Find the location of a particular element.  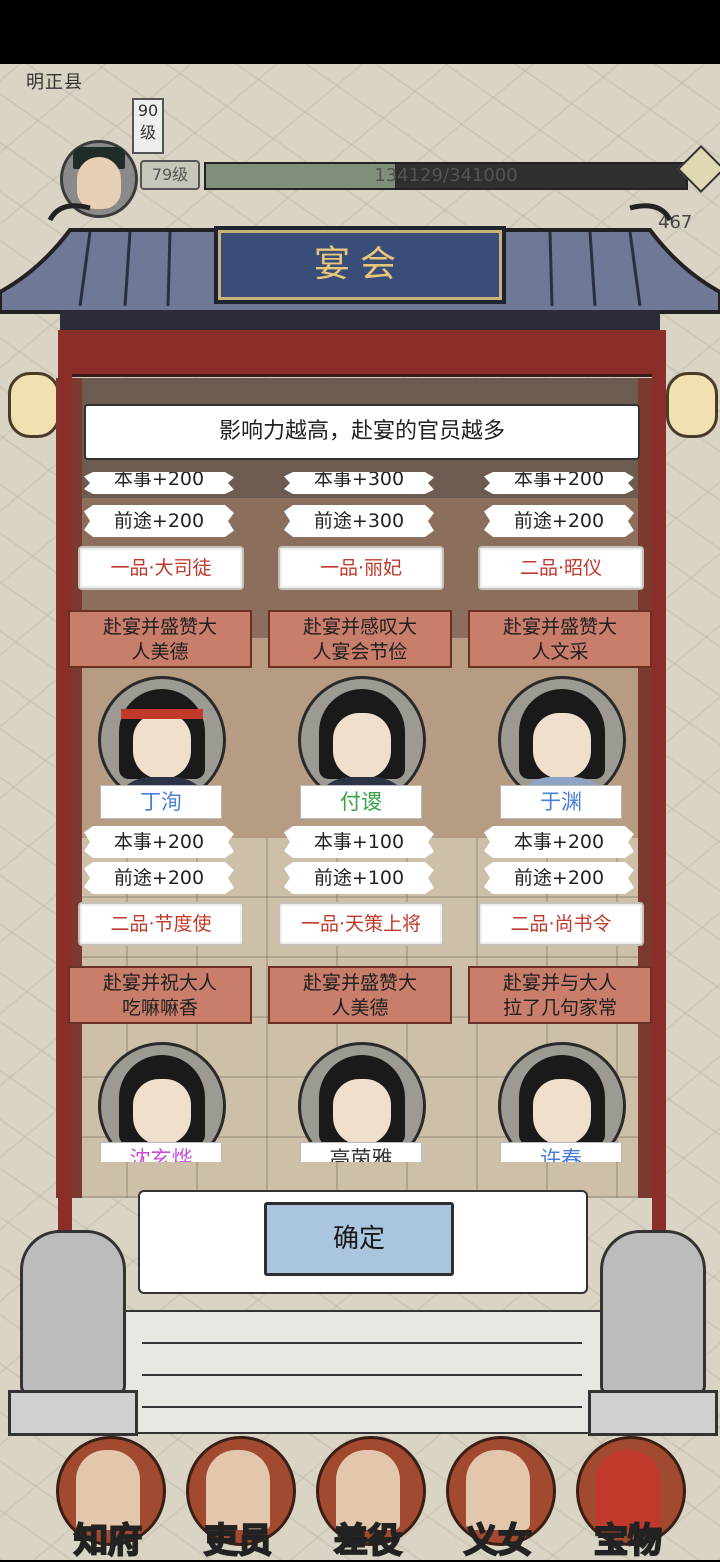

guest-comment: 赴宴并盛赞大 人文采 is located at coordinates (560, 639).